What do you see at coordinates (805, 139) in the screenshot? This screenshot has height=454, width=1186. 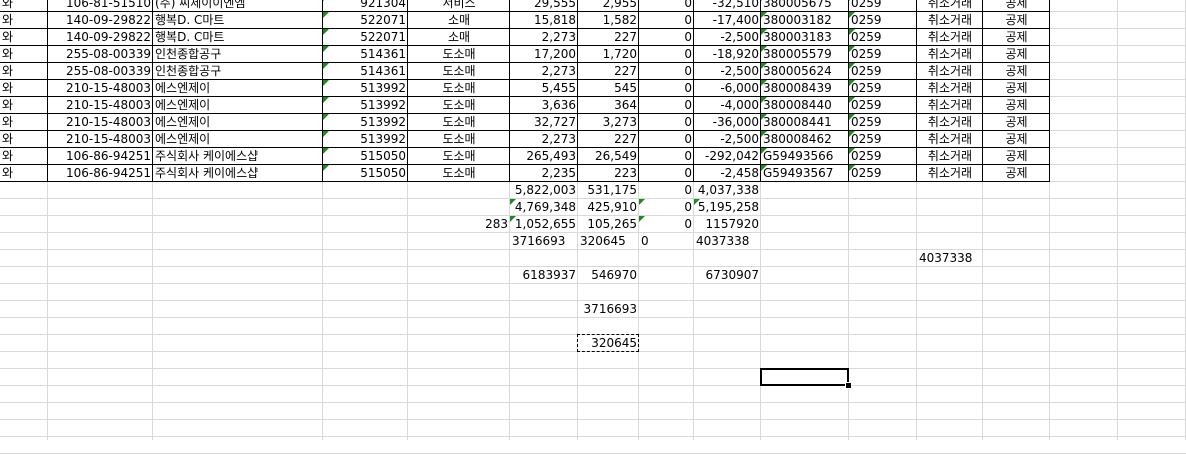 I see `table-cell: 380008462` at bounding box center [805, 139].